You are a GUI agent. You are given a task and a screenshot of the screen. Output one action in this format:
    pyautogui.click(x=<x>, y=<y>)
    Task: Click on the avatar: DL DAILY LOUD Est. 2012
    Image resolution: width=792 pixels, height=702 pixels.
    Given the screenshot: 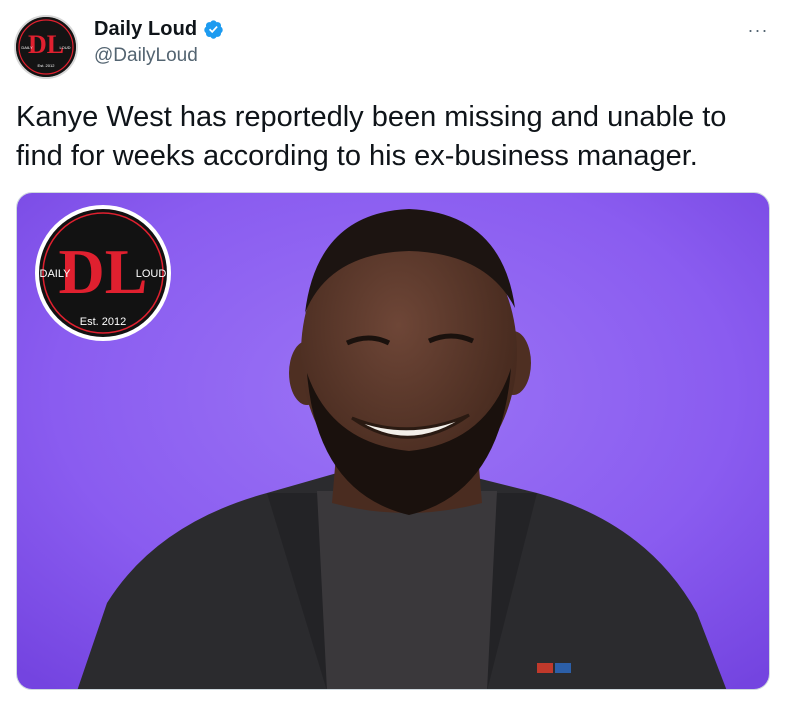 What is the action you would take?
    pyautogui.click(x=46, y=47)
    